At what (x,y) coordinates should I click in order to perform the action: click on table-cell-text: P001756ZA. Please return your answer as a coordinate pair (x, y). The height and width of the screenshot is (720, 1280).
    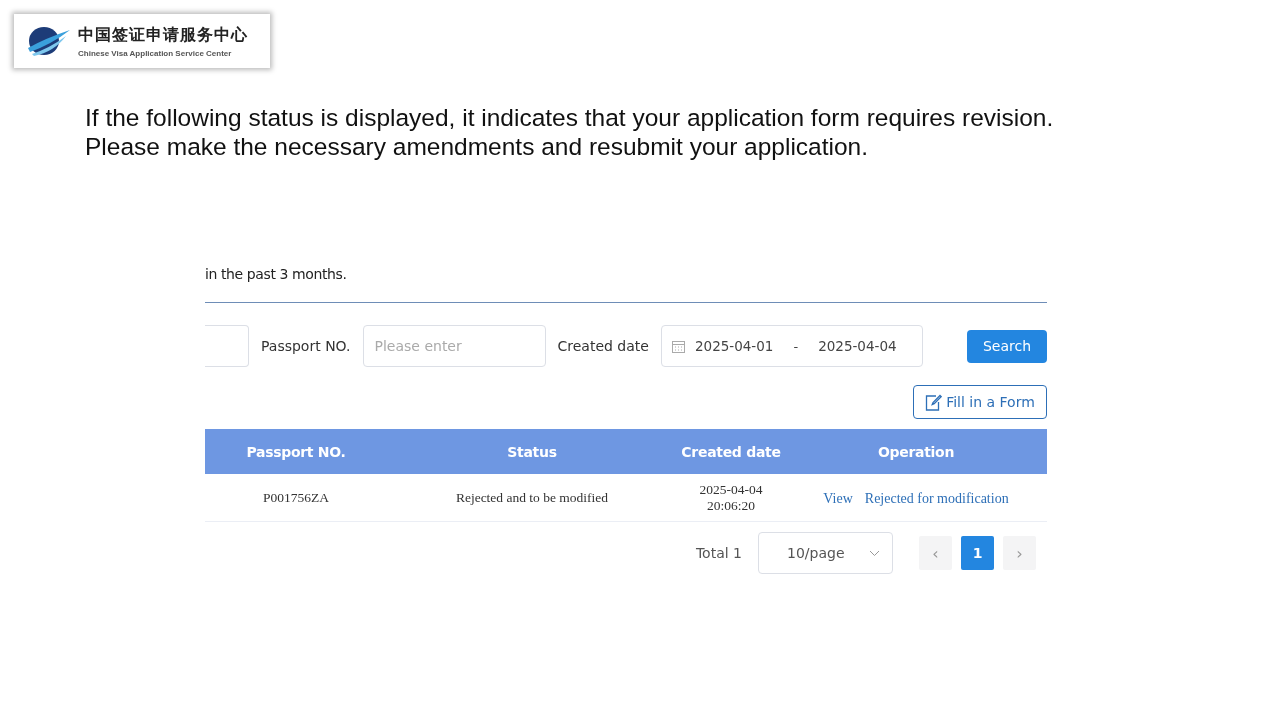
    Looking at the image, I should click on (296, 497).